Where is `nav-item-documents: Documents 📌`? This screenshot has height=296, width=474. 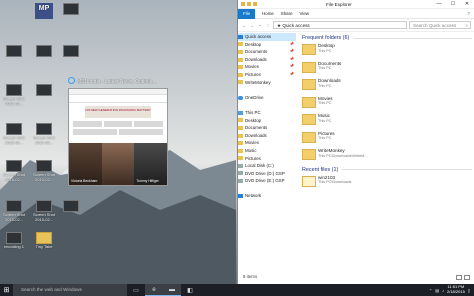 nav-item-documents: Documents 📌 is located at coordinates (267, 52).